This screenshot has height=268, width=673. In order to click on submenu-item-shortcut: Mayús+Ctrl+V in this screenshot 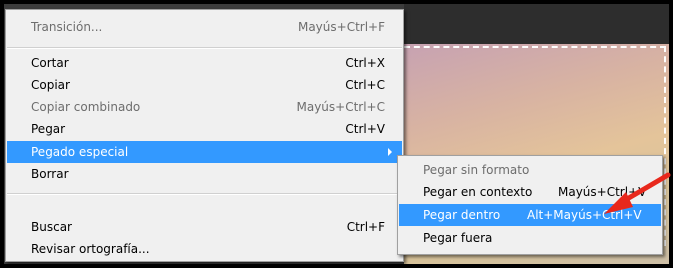, I will do `click(602, 192)`.